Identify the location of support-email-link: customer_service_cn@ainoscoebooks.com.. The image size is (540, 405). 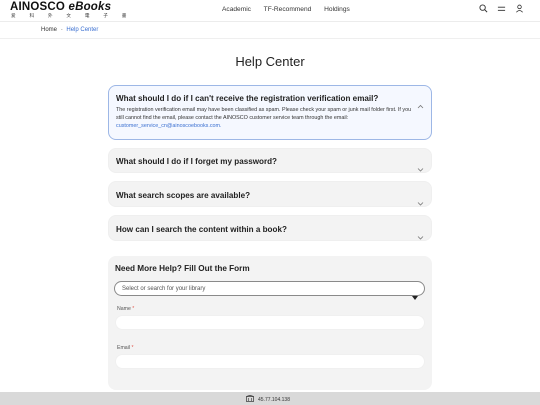
(169, 126).